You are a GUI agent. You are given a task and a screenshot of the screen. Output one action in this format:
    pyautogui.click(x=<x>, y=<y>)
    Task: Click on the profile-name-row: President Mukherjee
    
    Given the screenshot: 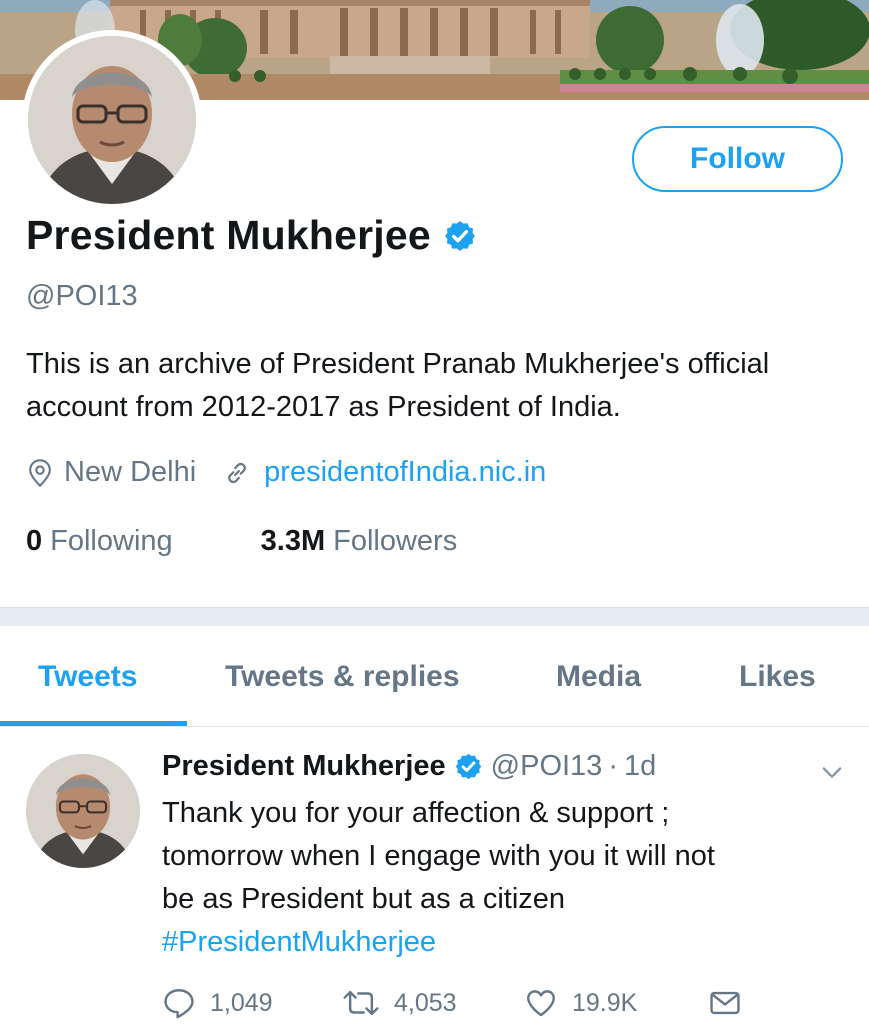 What is the action you would take?
    pyautogui.click(x=251, y=235)
    